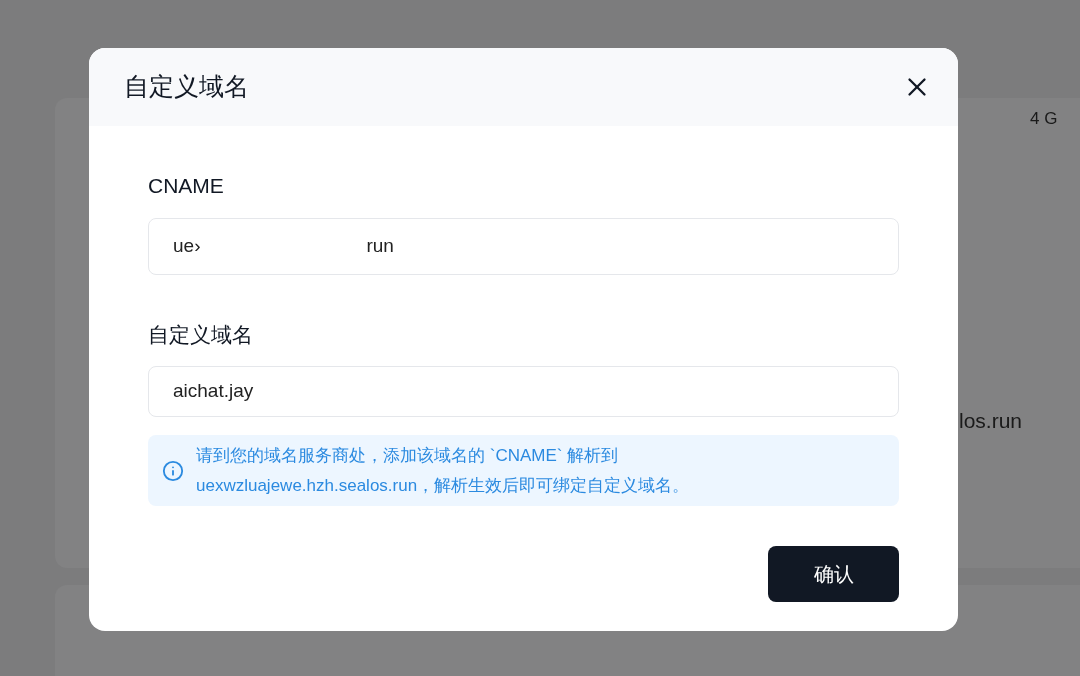 This screenshot has height=676, width=1080. Describe the element at coordinates (443, 470) in the screenshot. I see `notice-text: 请到您的域名服务商处，添加该域名的 `CNAME` 解析到 uexwzluajewe.hzh.sealos.run，解析生效后即可绑定自定义域名。` at that location.